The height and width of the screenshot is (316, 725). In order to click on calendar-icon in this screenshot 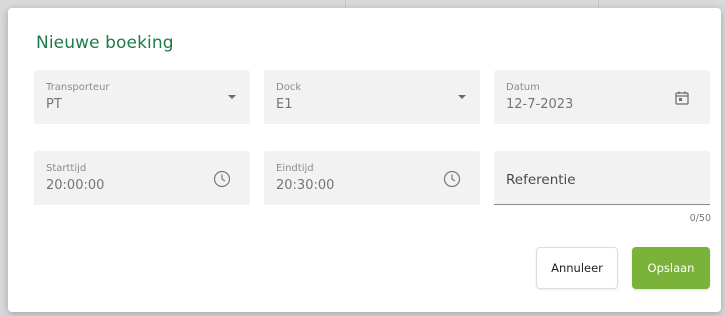, I will do `click(682, 98)`.